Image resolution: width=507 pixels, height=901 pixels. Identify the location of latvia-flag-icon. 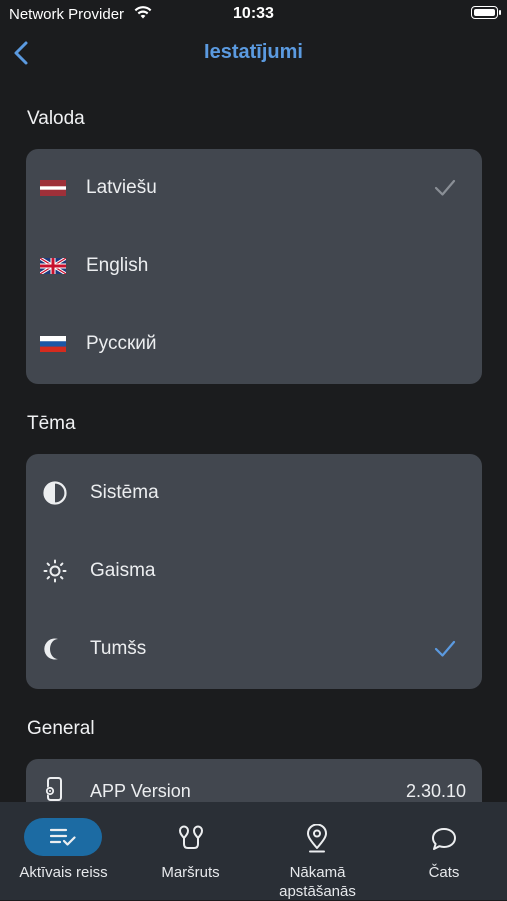
(53, 188).